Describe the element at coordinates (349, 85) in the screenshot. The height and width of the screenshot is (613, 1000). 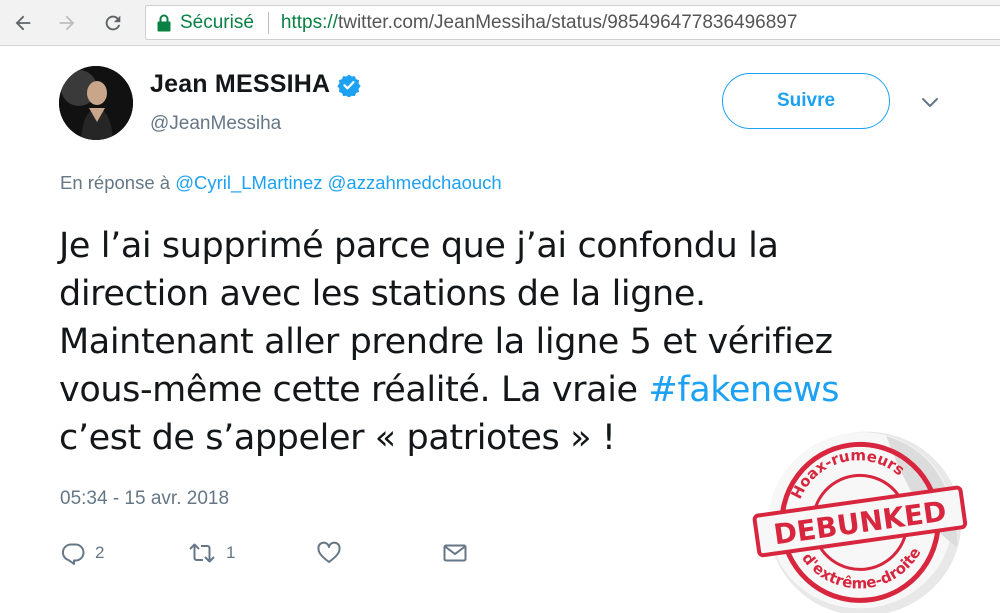
I see `verified-badge-icon` at that location.